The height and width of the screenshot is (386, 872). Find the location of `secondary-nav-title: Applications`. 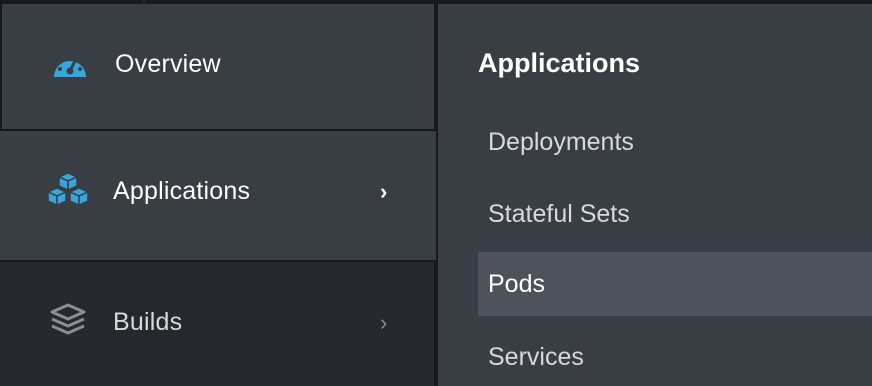

secondary-nav-title: Applications is located at coordinates (559, 63).